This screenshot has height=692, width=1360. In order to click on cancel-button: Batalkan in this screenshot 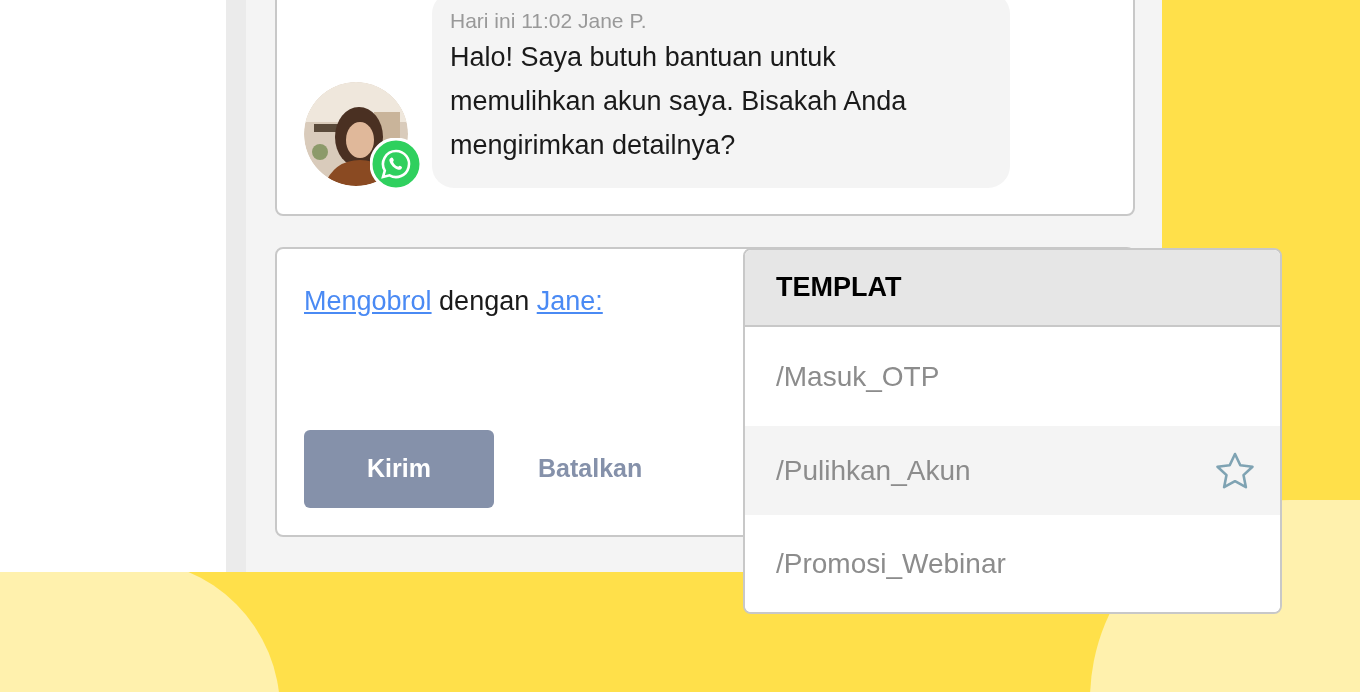, I will do `click(590, 469)`.